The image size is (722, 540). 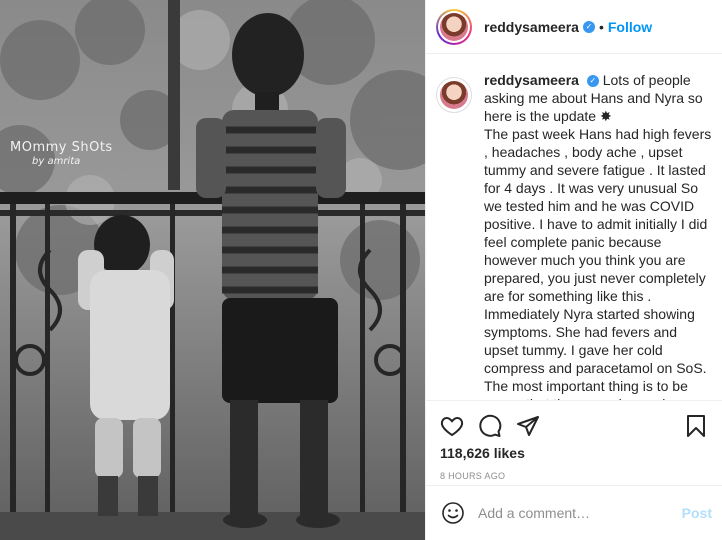 What do you see at coordinates (454, 26) in the screenshot?
I see `author-avatar` at bounding box center [454, 26].